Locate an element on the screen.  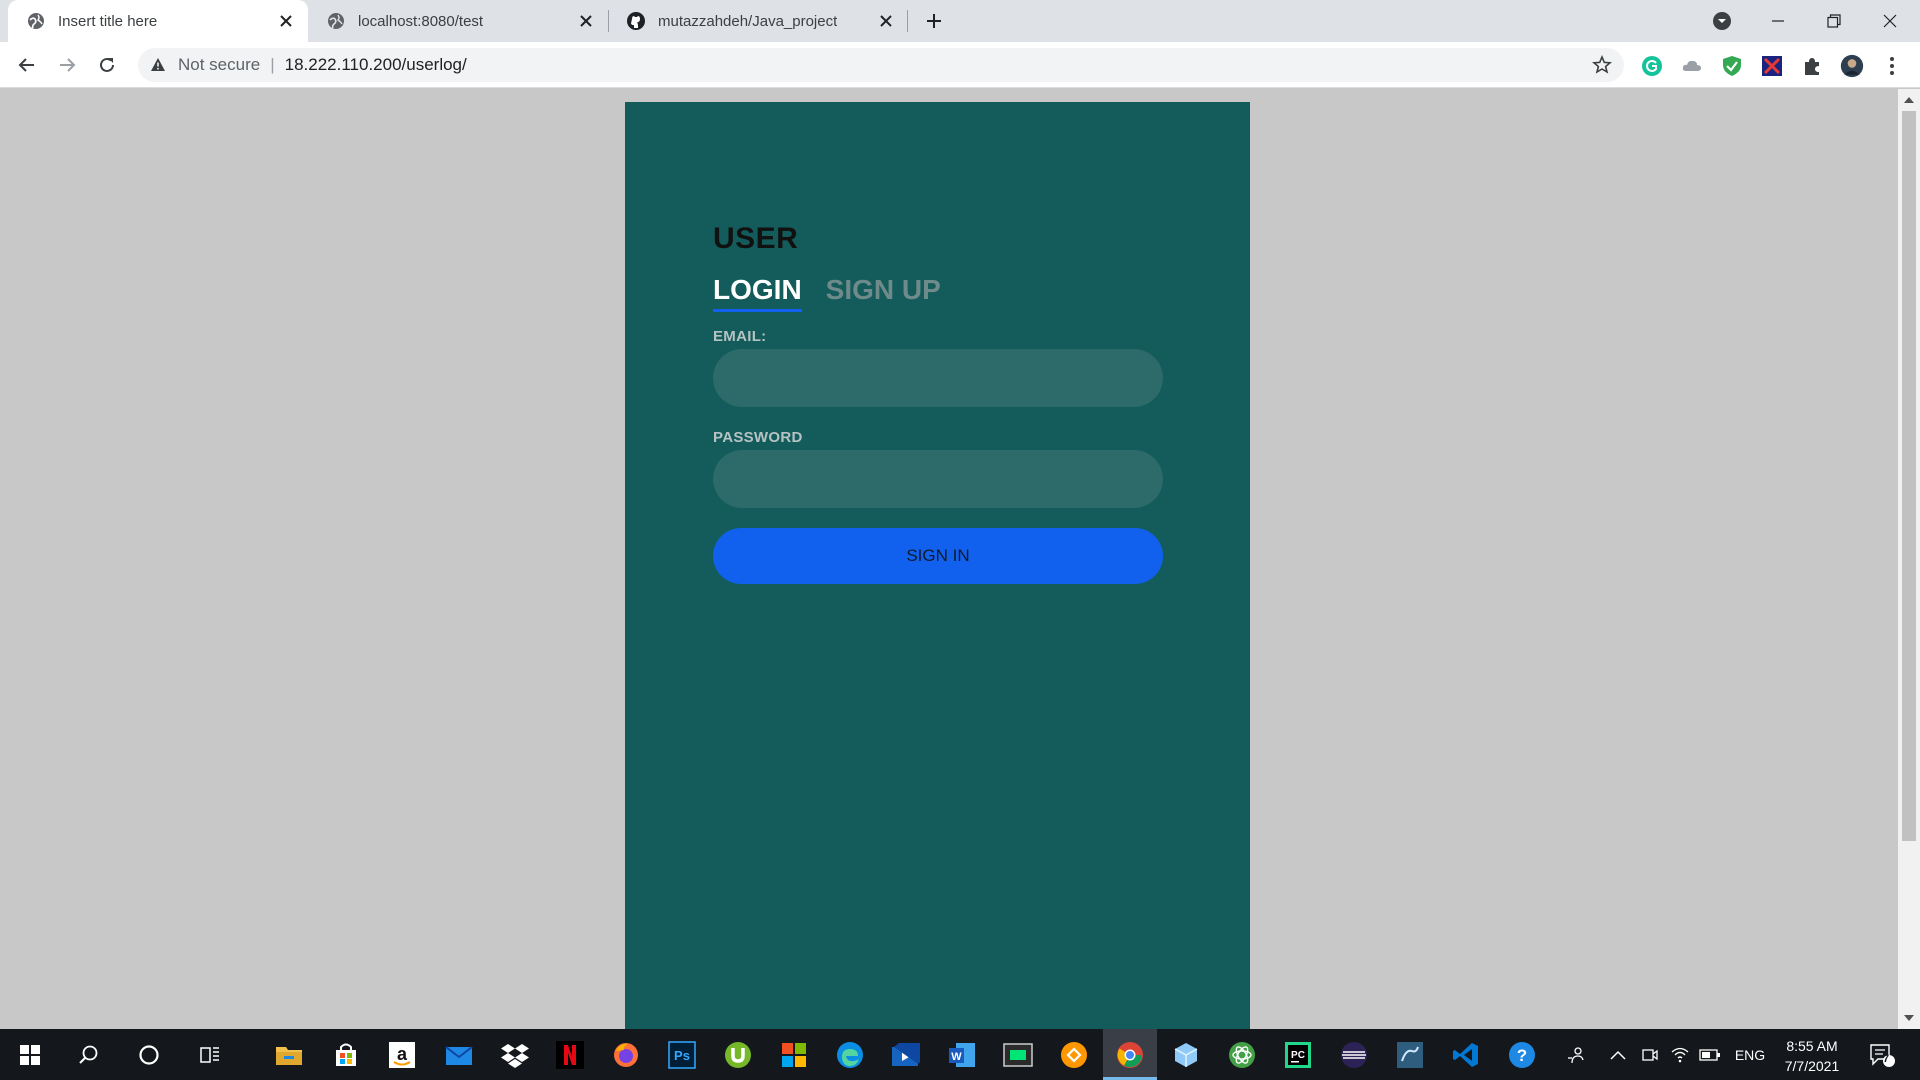
system-clock: 8:55 AM 7/7/2021 is located at coordinates (1812, 1056).